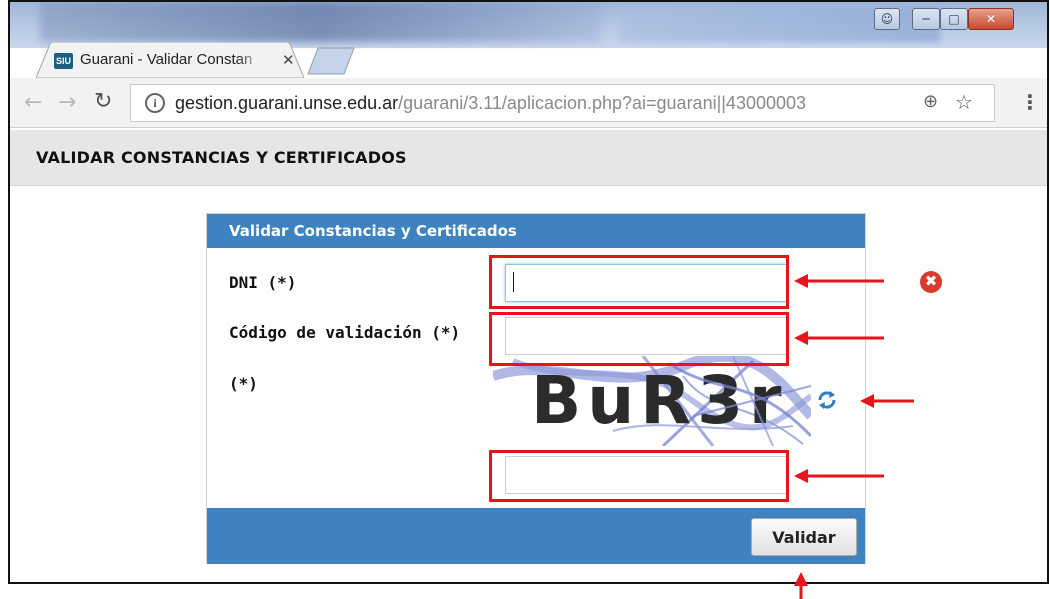 The width and height of the screenshot is (1050, 599). I want to click on captcha-noise-overlay, so click(741, 401).